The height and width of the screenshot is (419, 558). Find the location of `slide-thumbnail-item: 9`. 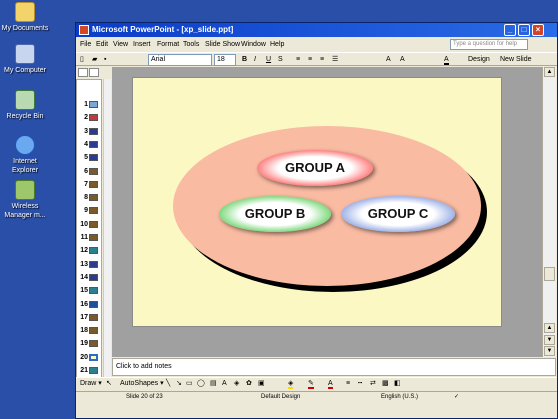

slide-thumbnail-item: 9 is located at coordinates (89, 210).